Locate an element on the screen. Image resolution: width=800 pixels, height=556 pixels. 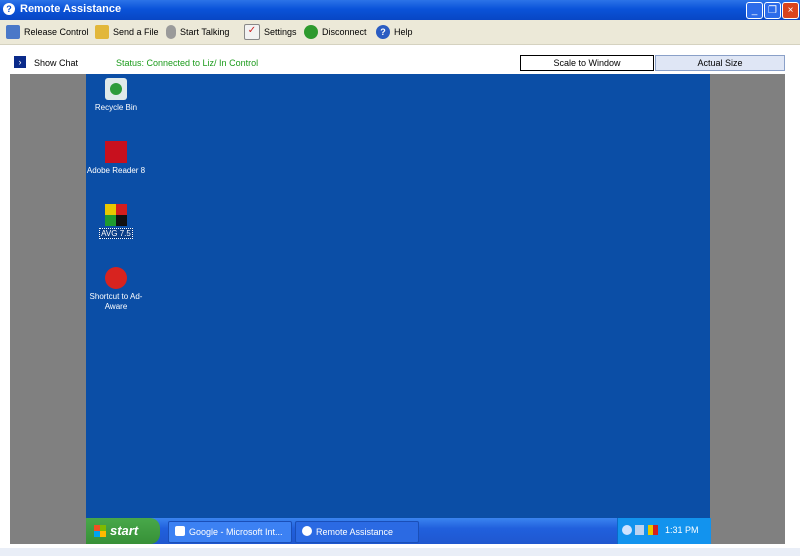
desktop-icon-label: Adobe Reader 8 is located at coordinates (116, 170).